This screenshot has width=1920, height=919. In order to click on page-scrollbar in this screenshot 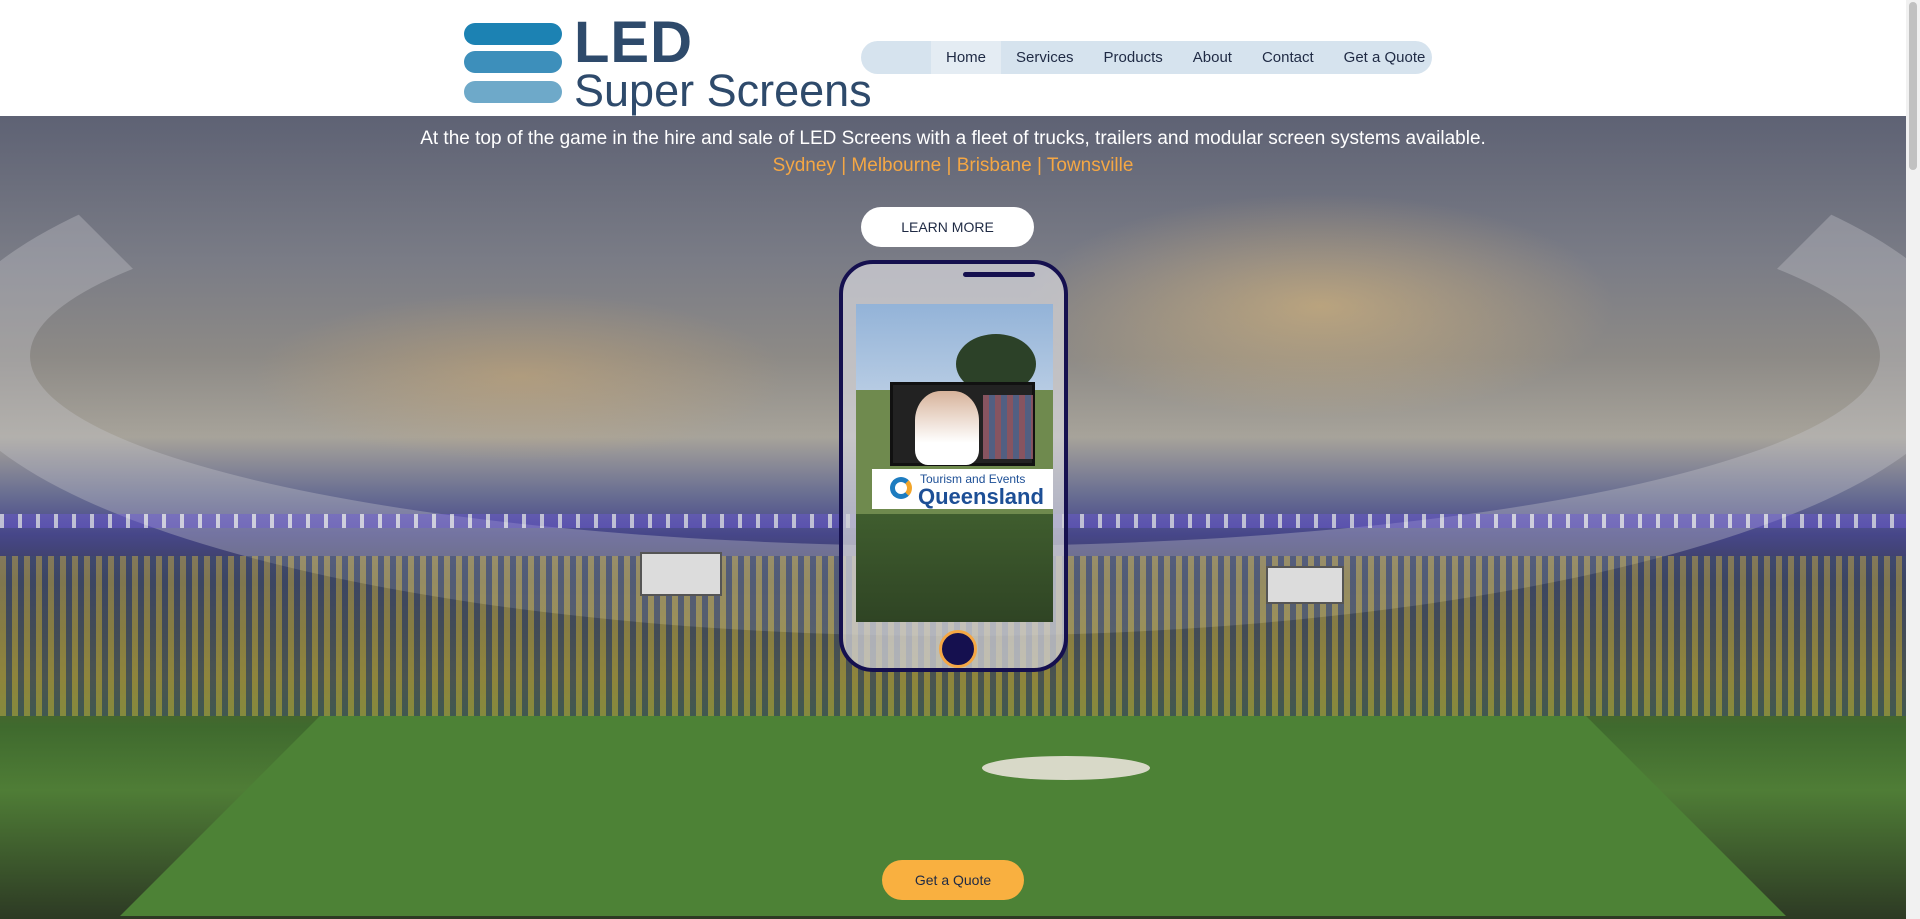, I will do `click(1913, 459)`.